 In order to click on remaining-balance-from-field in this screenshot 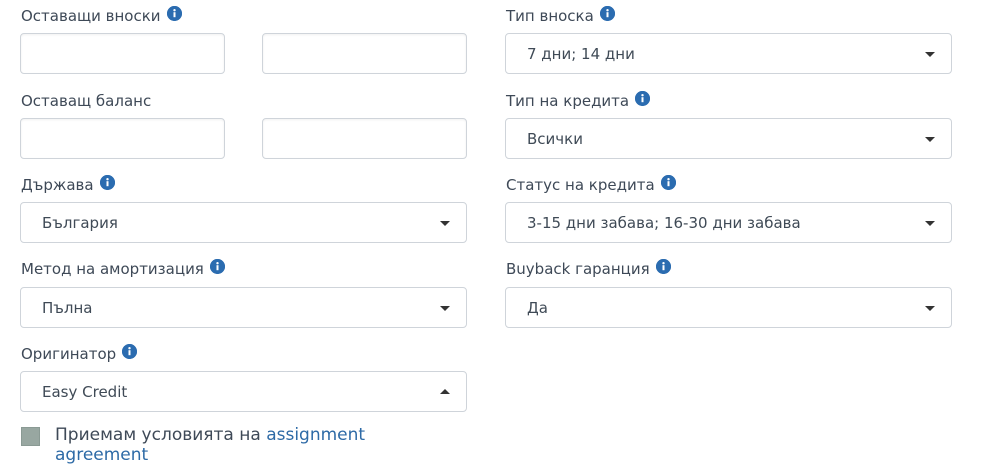, I will do `click(122, 138)`.